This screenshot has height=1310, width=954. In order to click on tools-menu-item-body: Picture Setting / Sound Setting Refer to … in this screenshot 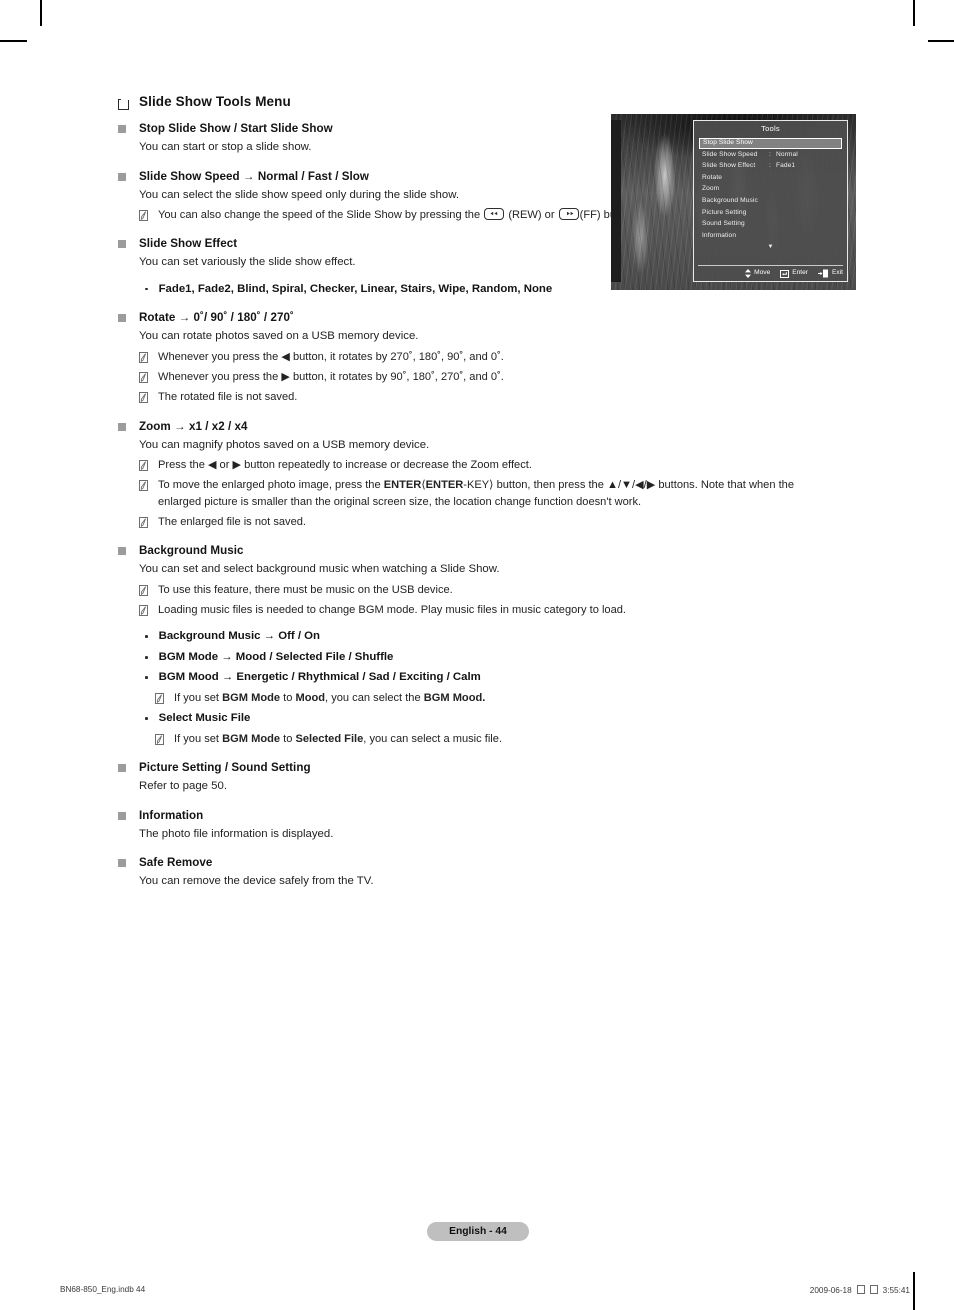, I will do `click(488, 777)`.